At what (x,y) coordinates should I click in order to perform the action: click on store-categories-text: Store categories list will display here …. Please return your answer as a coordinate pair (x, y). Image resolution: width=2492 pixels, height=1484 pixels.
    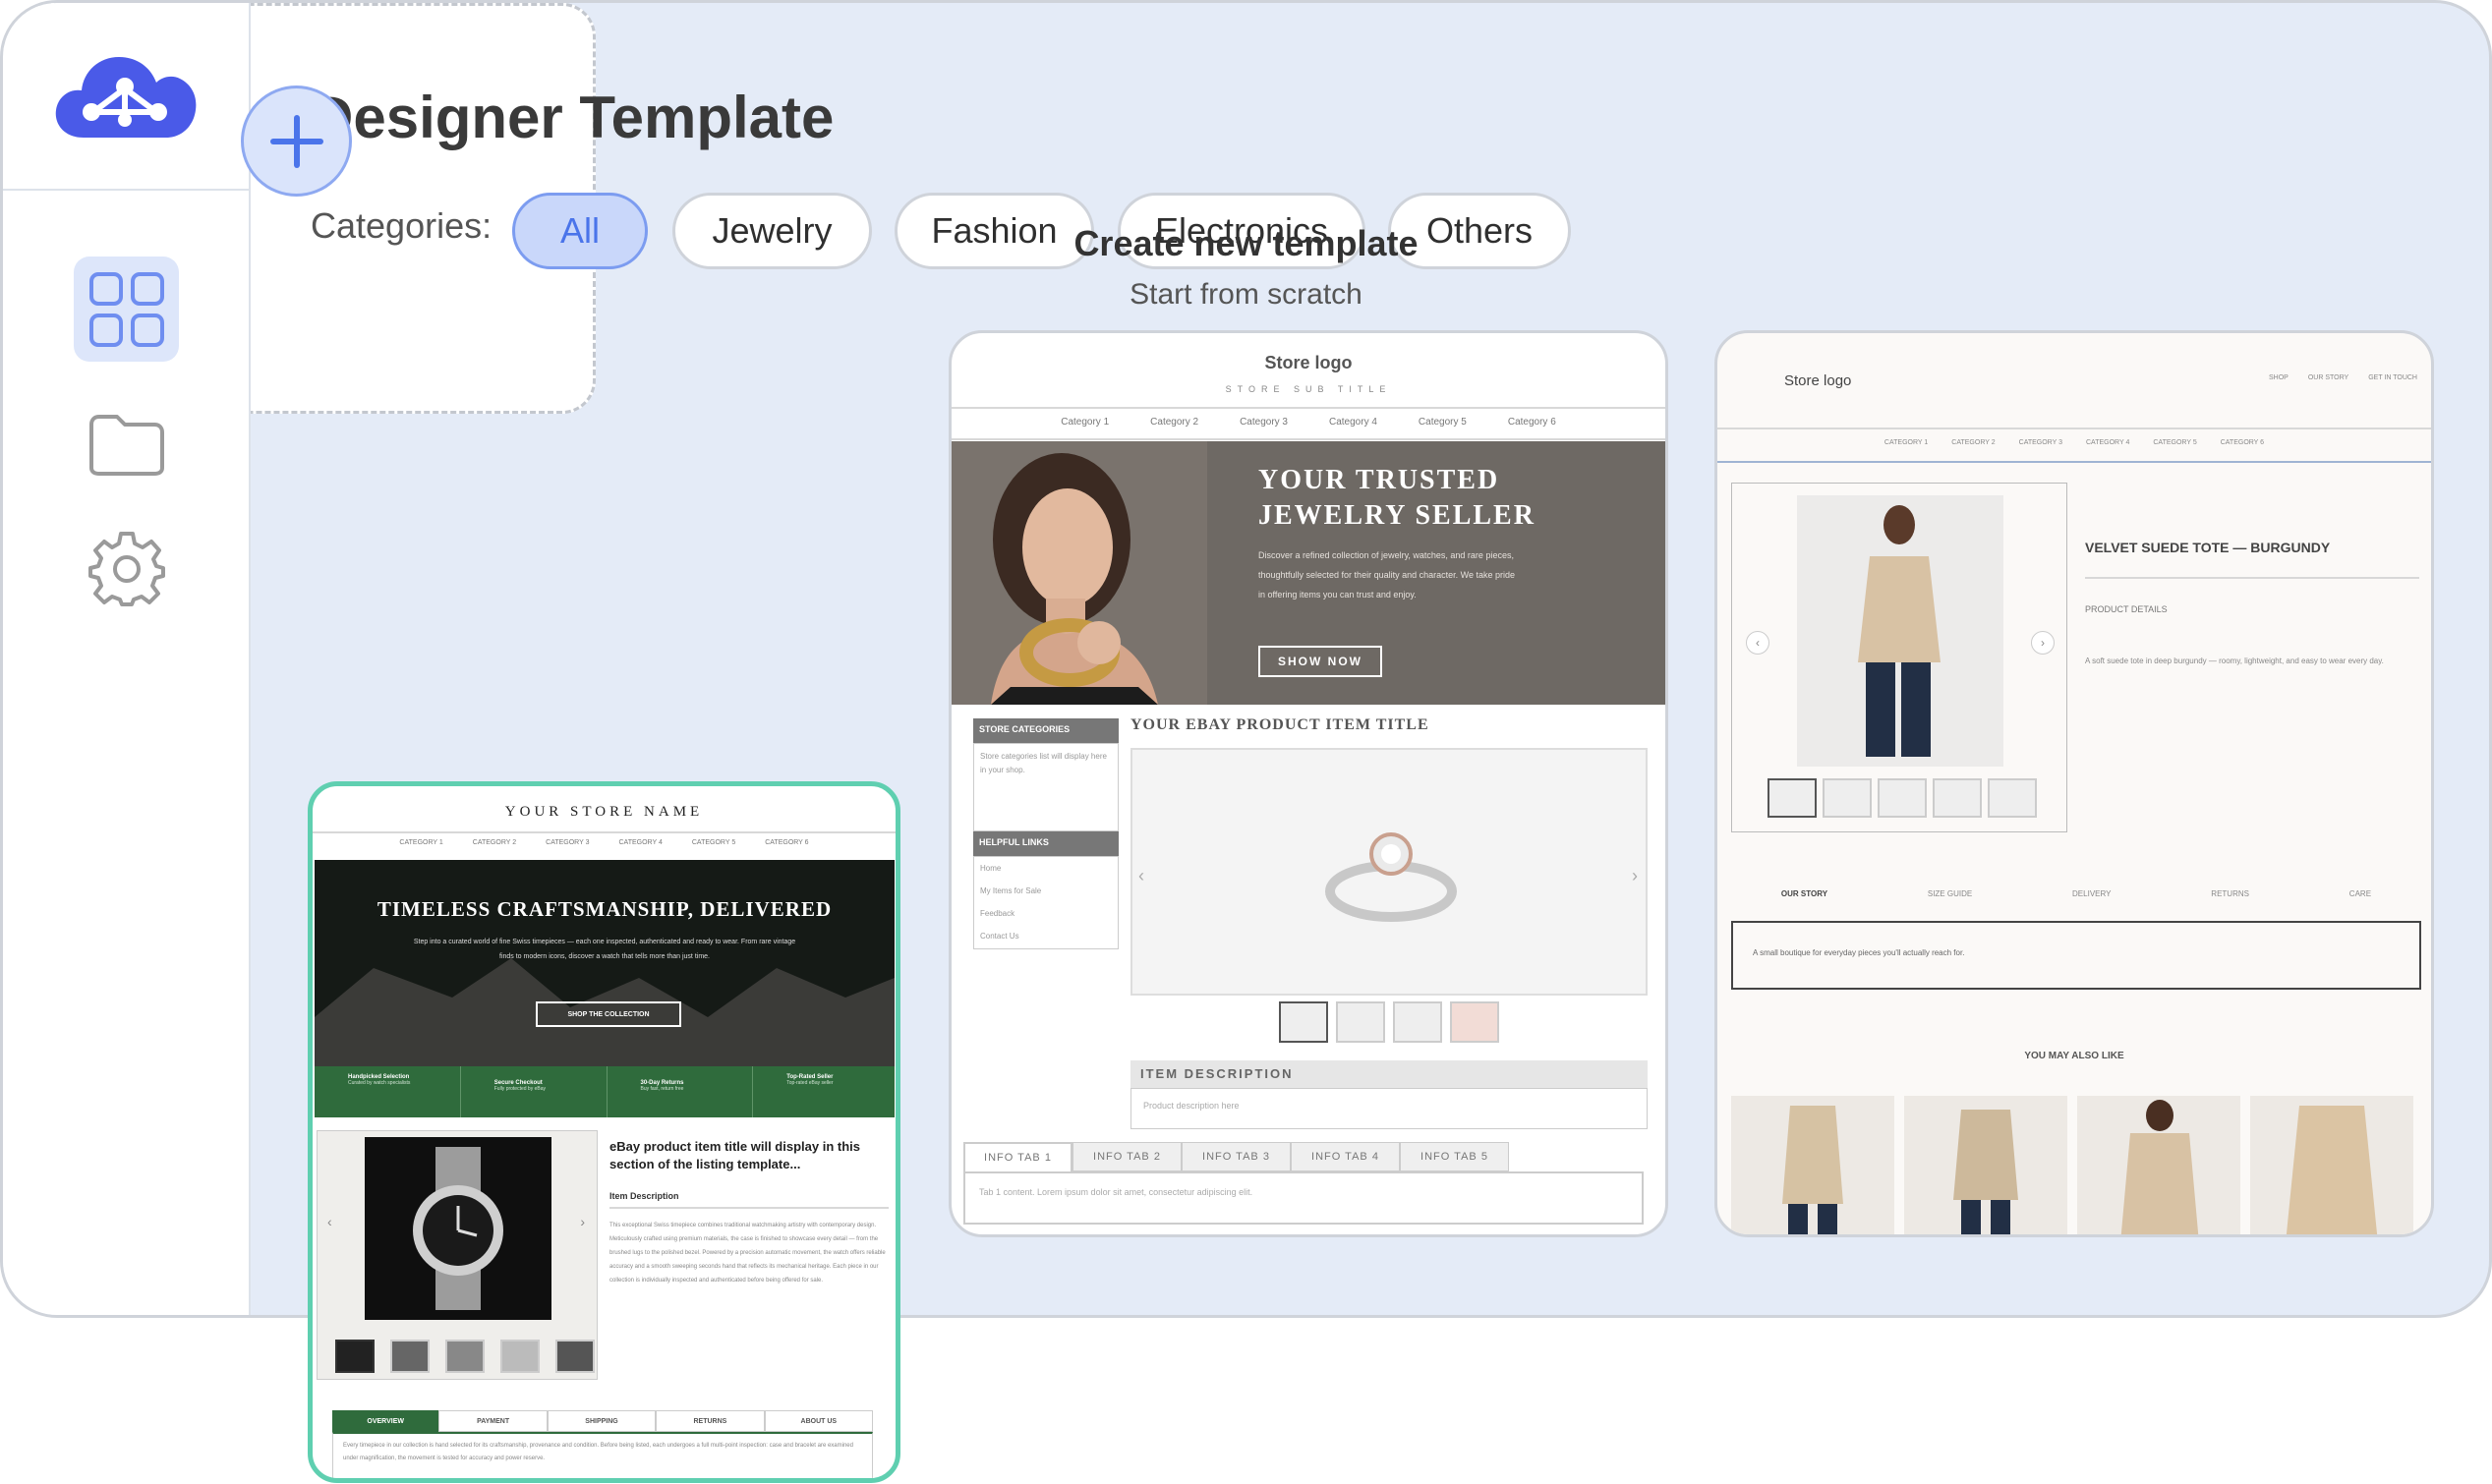
    Looking at the image, I should click on (1046, 787).